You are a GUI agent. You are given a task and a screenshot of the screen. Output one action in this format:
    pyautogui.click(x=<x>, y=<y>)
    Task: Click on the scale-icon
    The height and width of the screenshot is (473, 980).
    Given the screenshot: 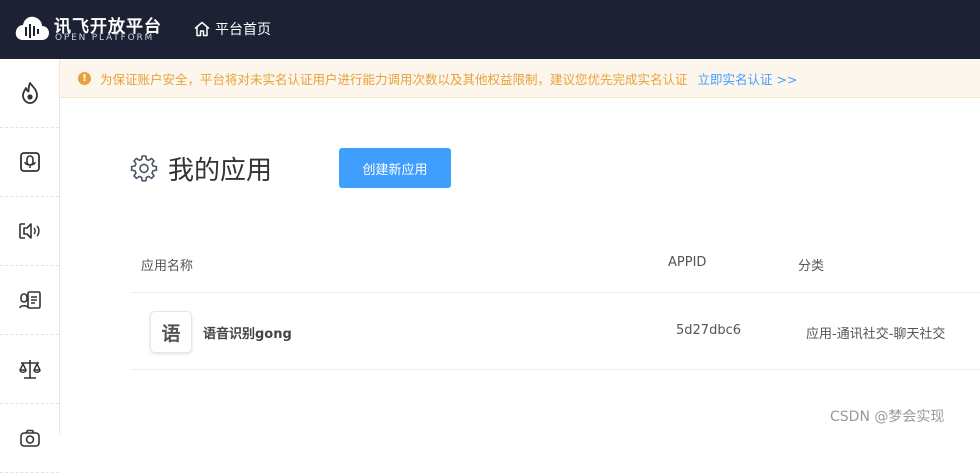 What is the action you would take?
    pyautogui.click(x=29, y=369)
    